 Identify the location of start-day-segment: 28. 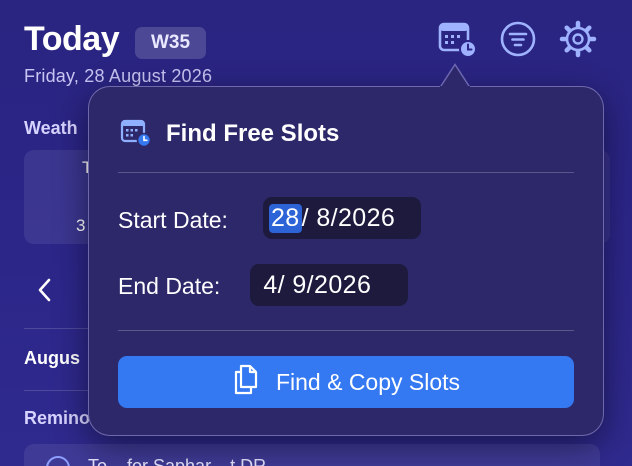
(285, 218).